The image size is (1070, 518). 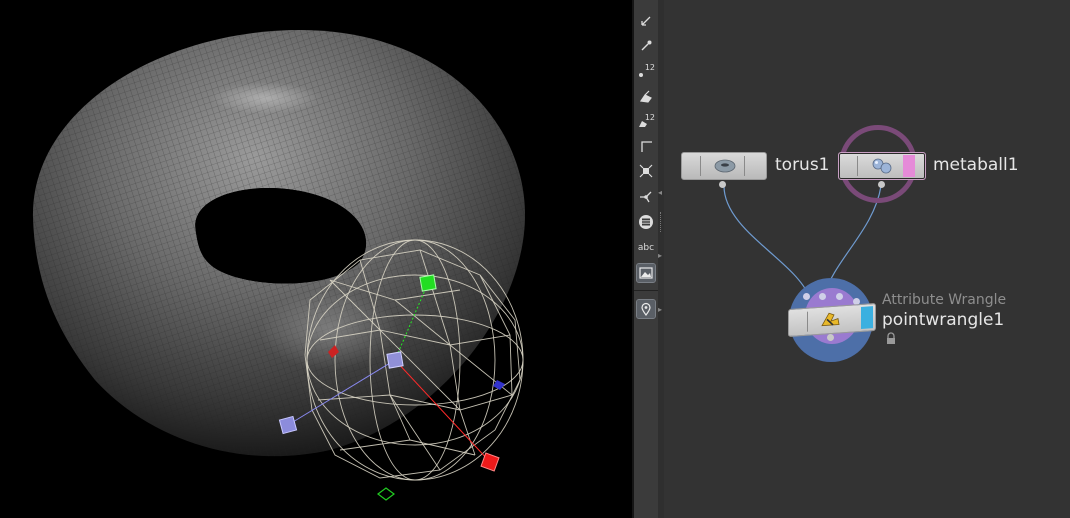 What do you see at coordinates (386, 494) in the screenshot?
I see `handle-plane-y` at bounding box center [386, 494].